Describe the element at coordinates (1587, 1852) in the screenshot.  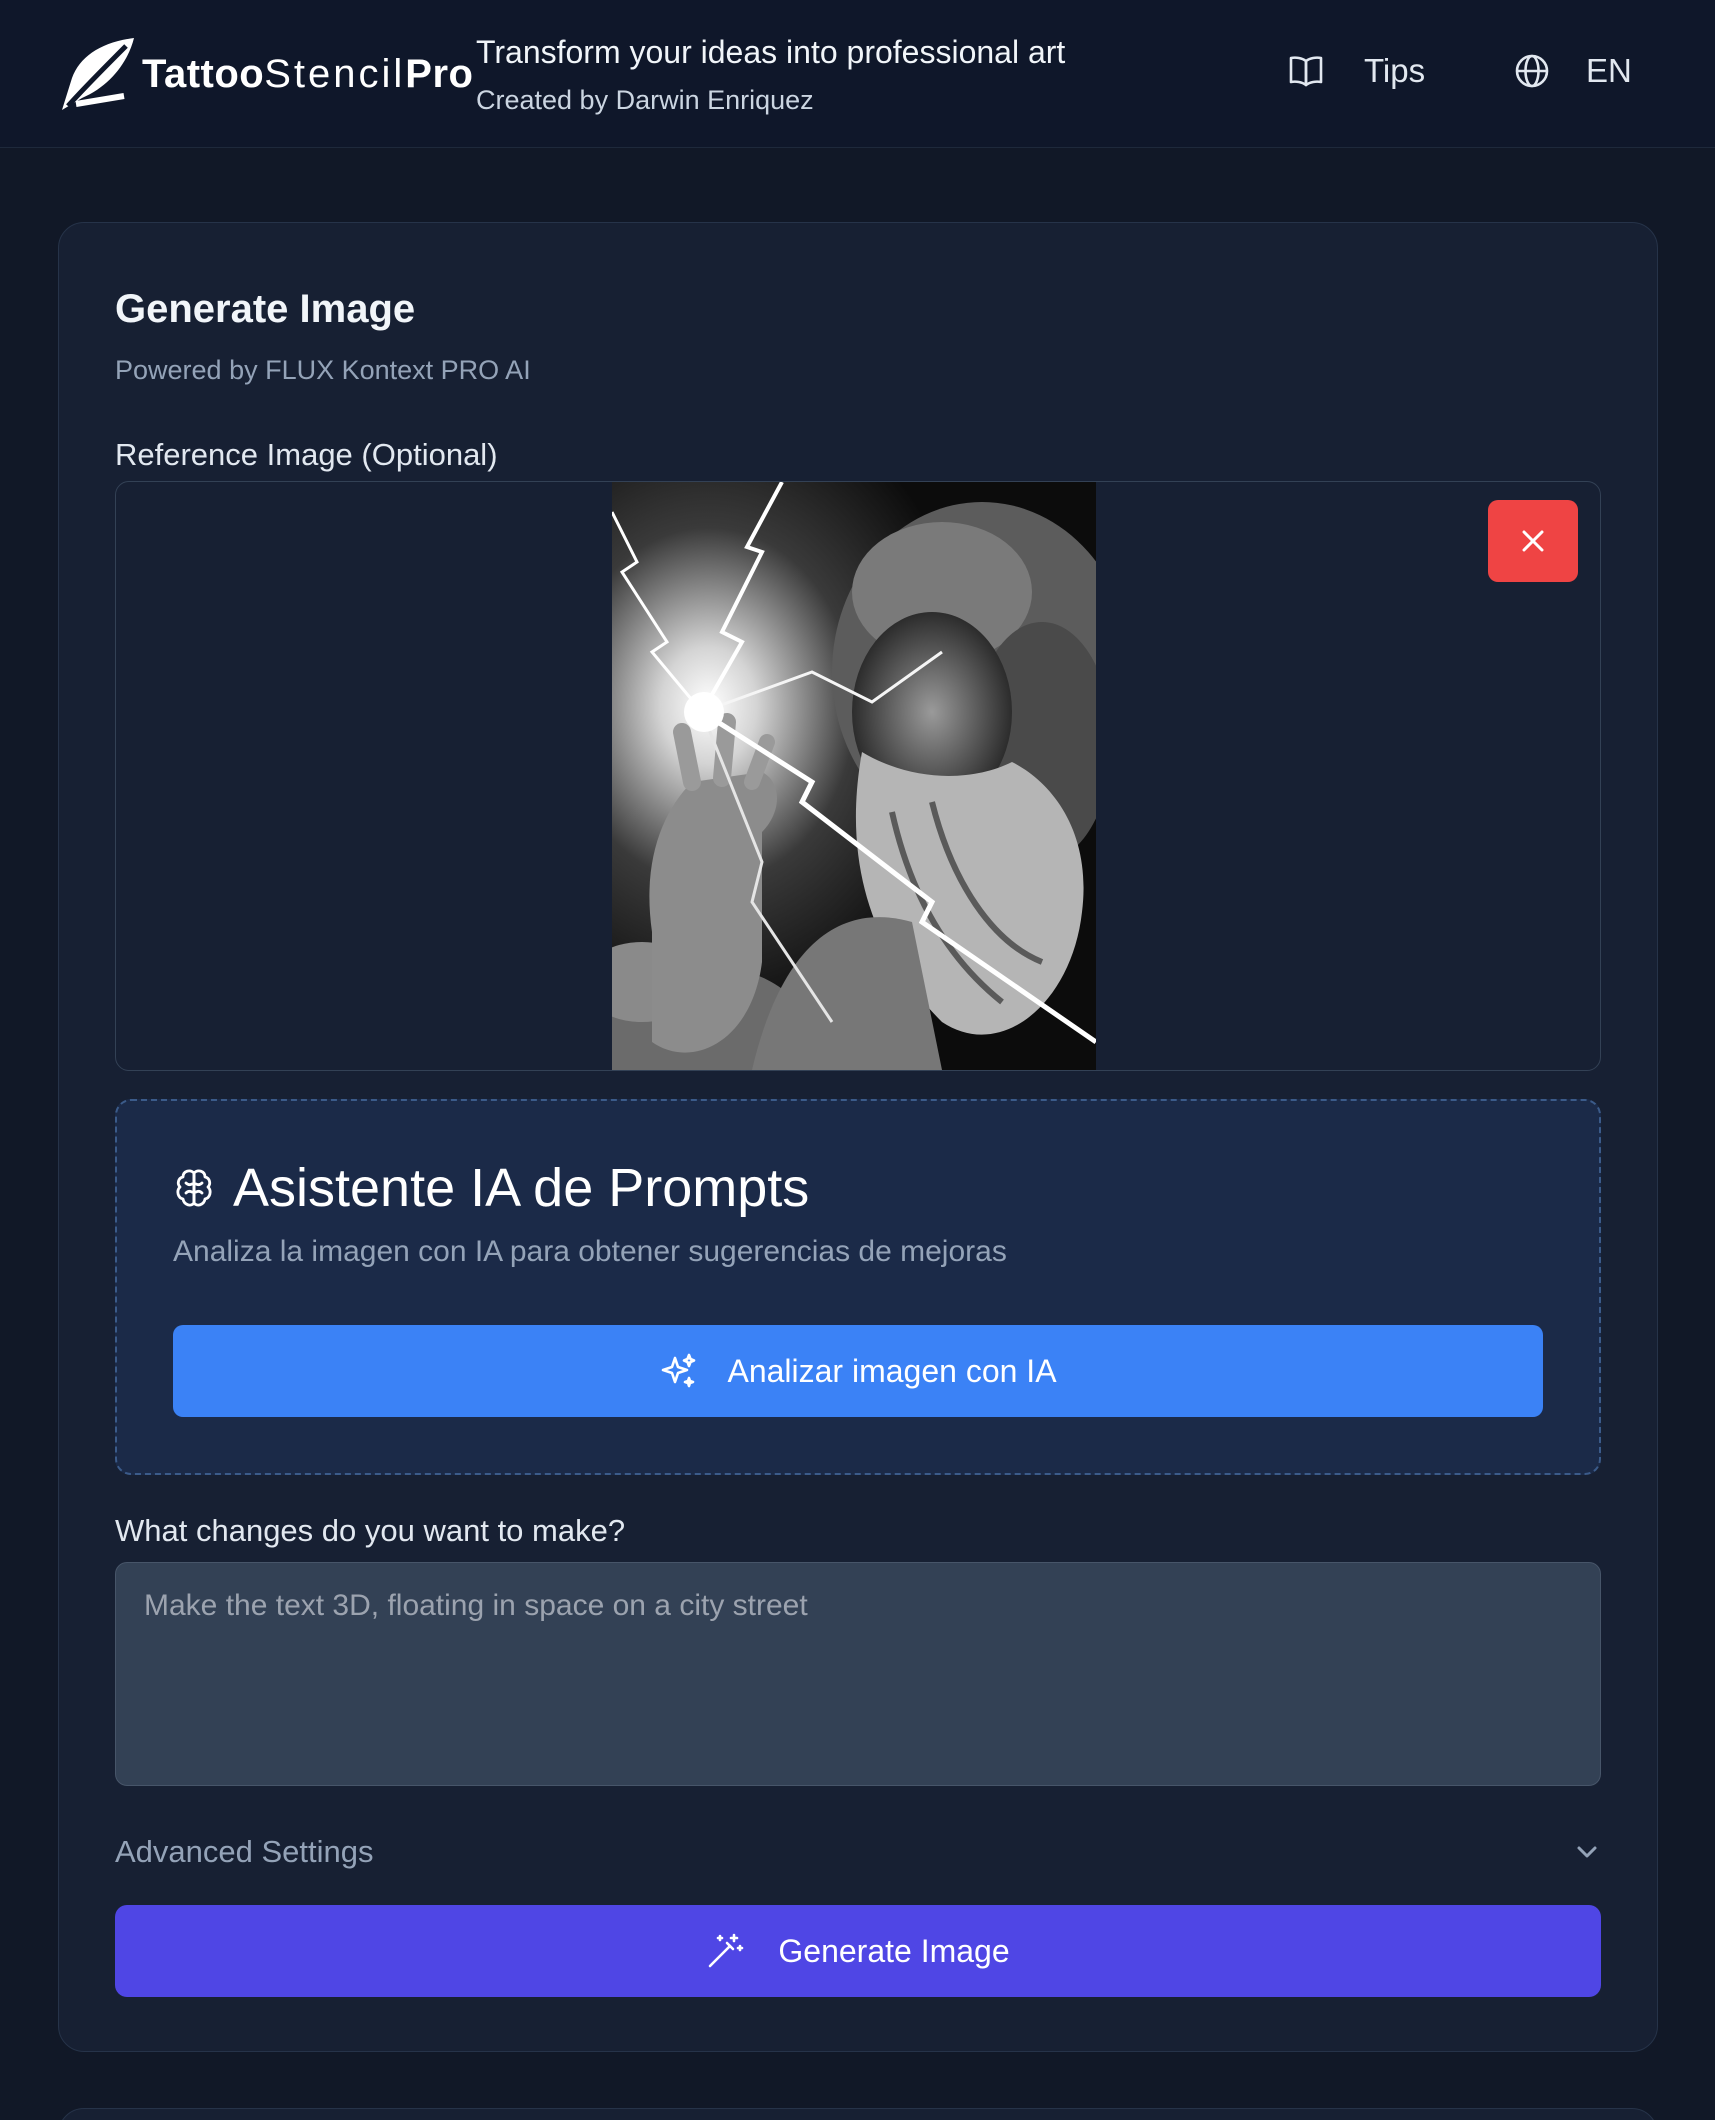
I see `chevron-down-icon` at that location.